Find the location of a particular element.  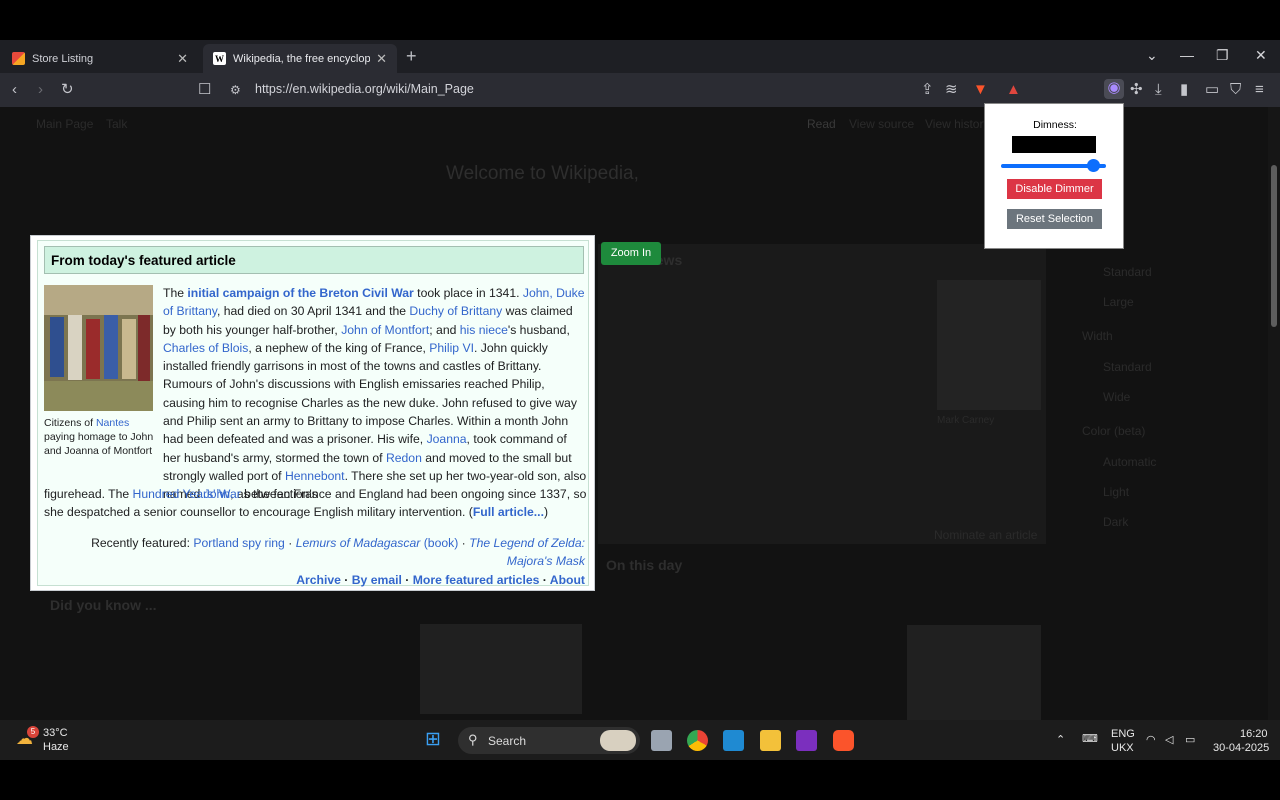

appearance-color-auto: Automatic is located at coordinates (1129, 462).